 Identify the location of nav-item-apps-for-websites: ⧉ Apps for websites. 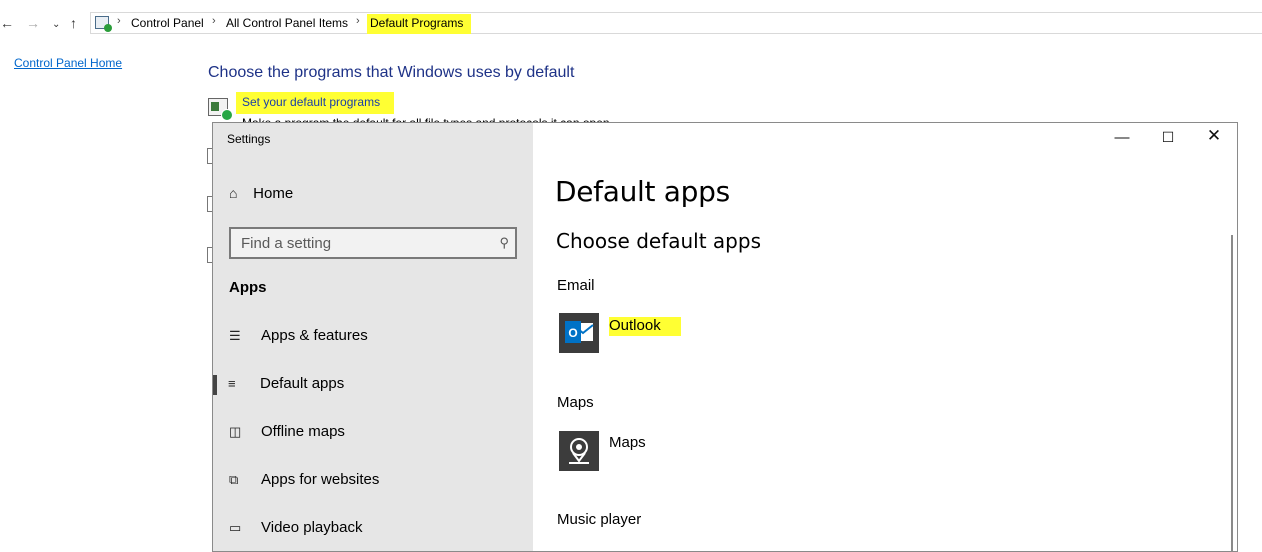
(304, 479).